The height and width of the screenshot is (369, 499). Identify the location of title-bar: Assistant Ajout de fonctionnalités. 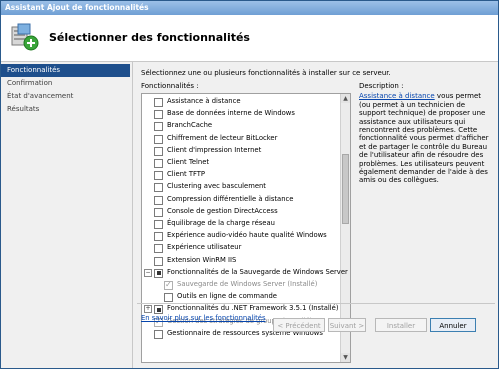
(249, 8).